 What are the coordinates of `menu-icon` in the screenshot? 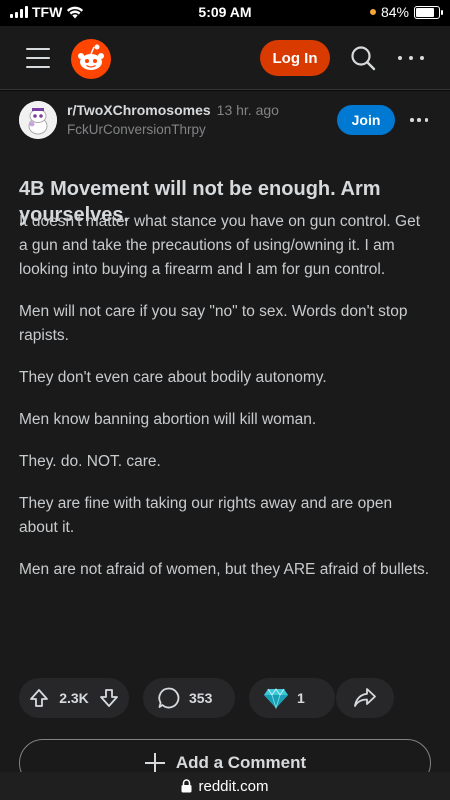 It's located at (38, 58).